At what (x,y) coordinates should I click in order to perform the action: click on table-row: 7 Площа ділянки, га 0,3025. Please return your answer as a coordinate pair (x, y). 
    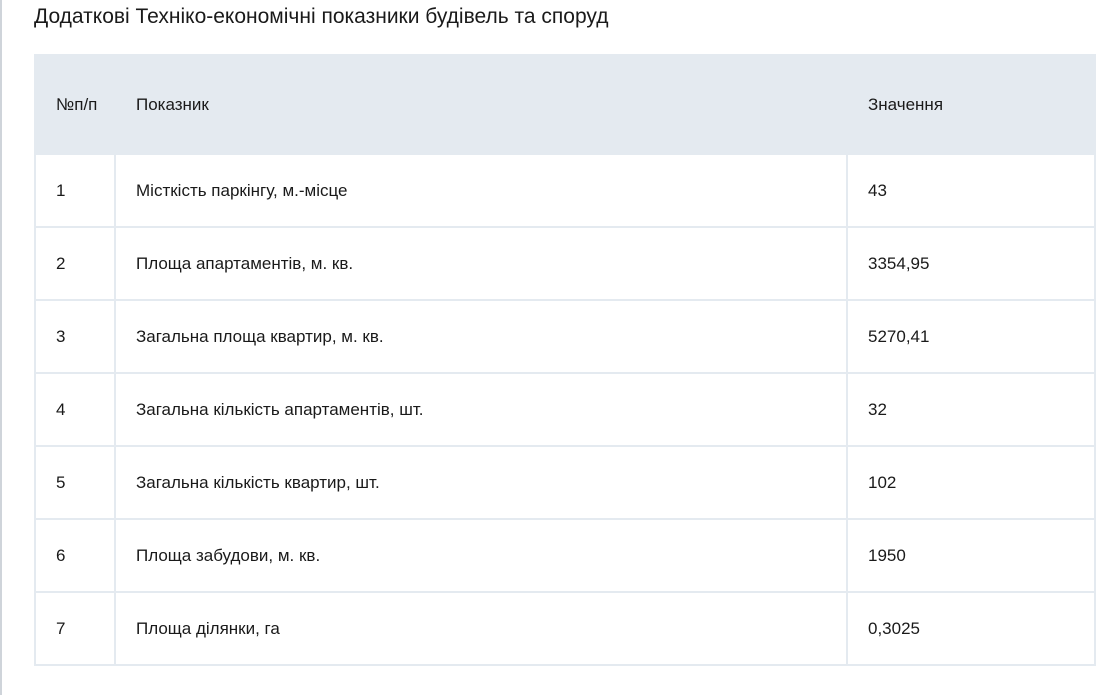
    Looking at the image, I should click on (565, 628).